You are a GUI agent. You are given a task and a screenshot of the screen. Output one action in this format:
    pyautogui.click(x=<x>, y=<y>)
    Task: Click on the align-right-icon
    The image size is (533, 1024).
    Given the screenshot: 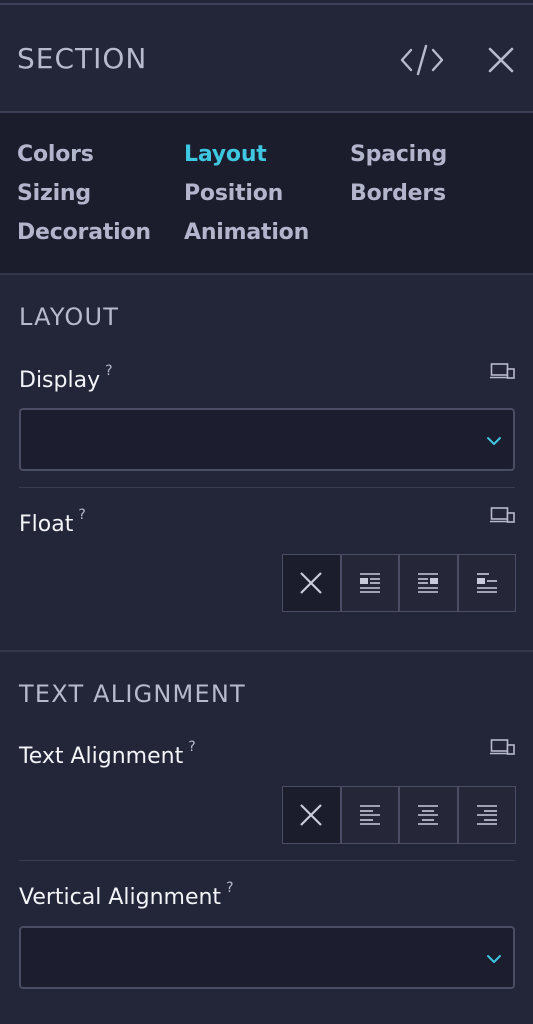 What is the action you would take?
    pyautogui.click(x=486, y=815)
    